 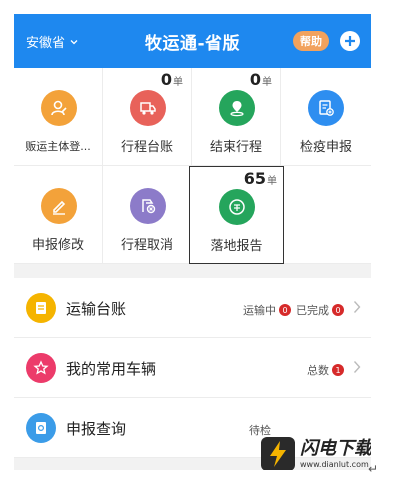 I want to click on watermark-brand: 闪电下载, so click(x=335, y=448).